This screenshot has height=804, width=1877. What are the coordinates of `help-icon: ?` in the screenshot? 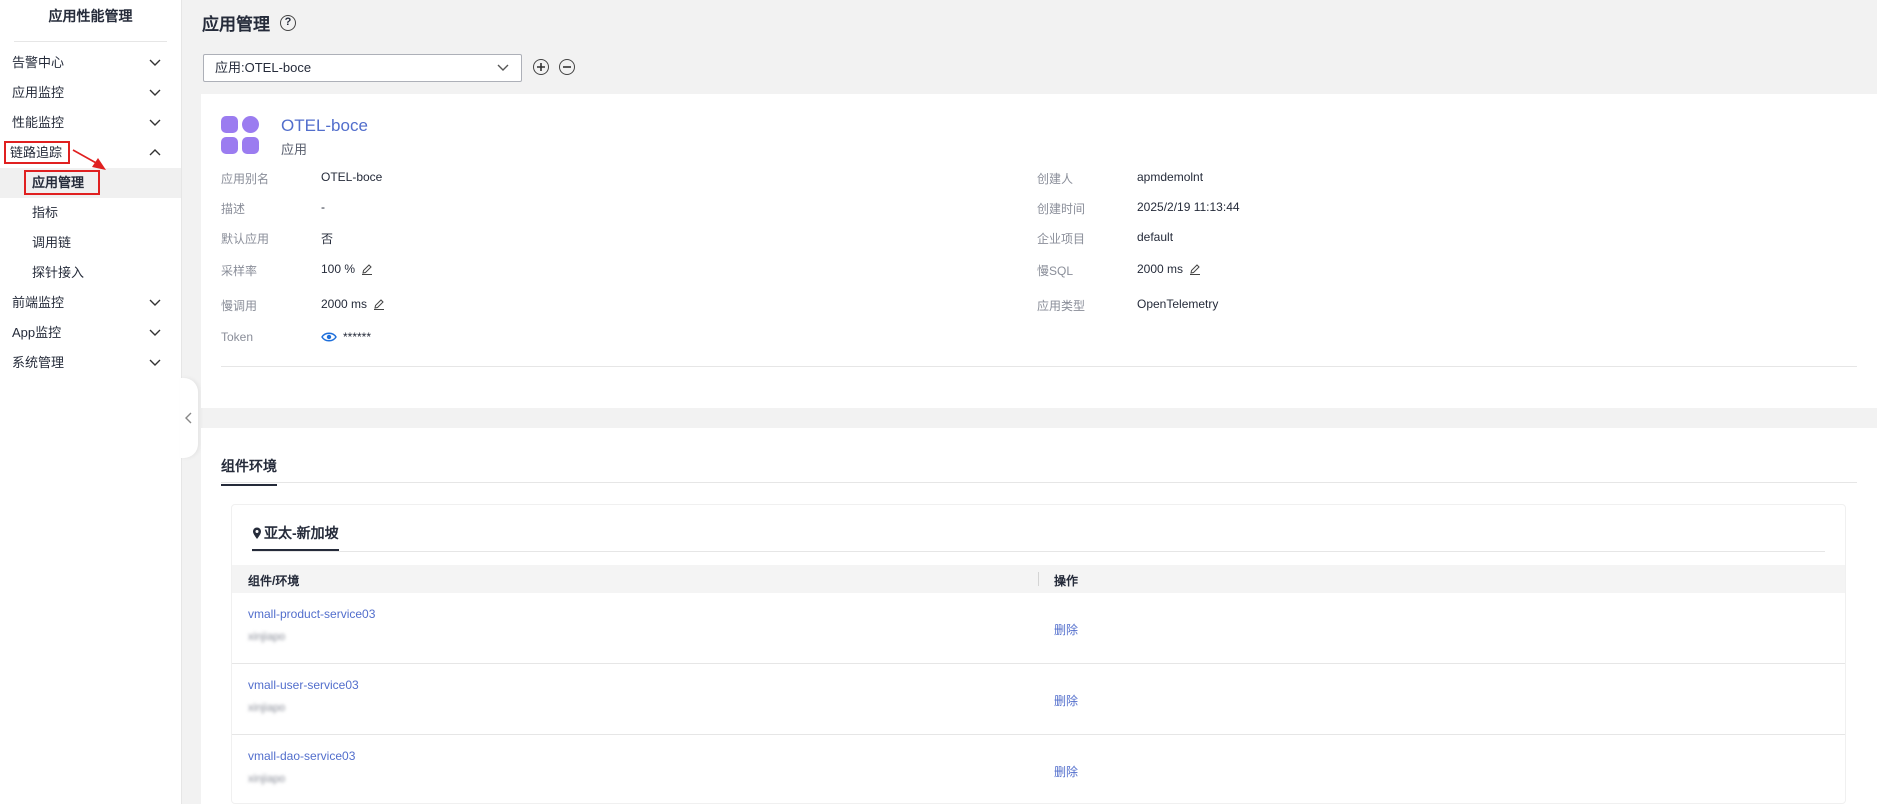 It's located at (288, 22).